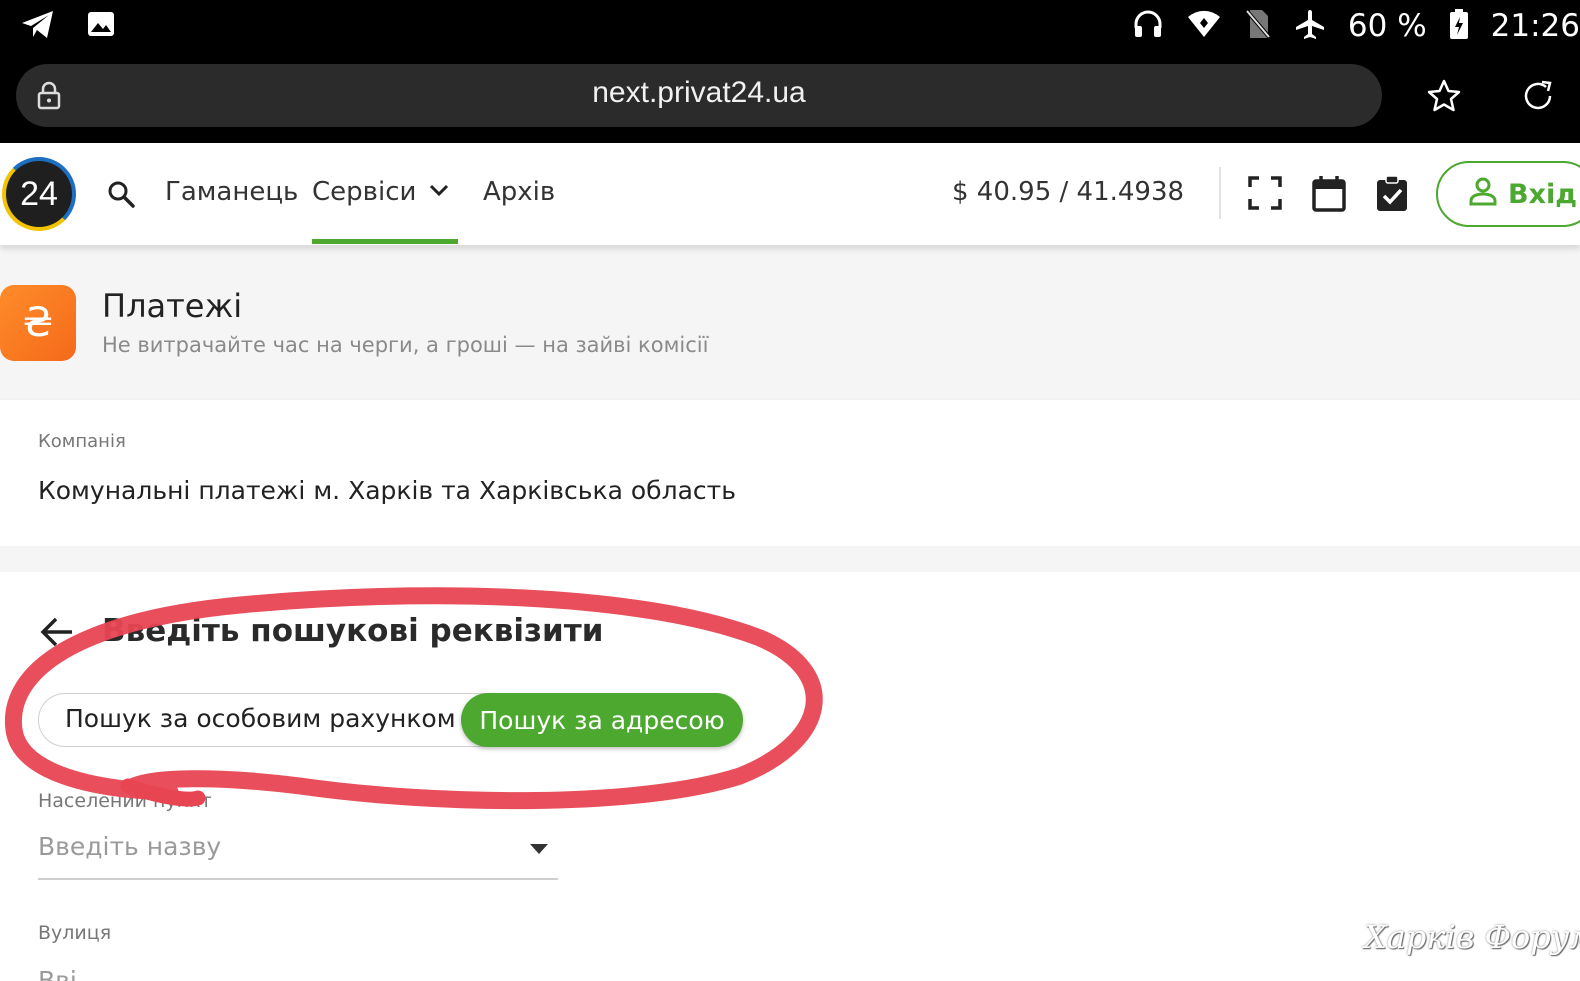  I want to click on telegram-icon, so click(38, 26).